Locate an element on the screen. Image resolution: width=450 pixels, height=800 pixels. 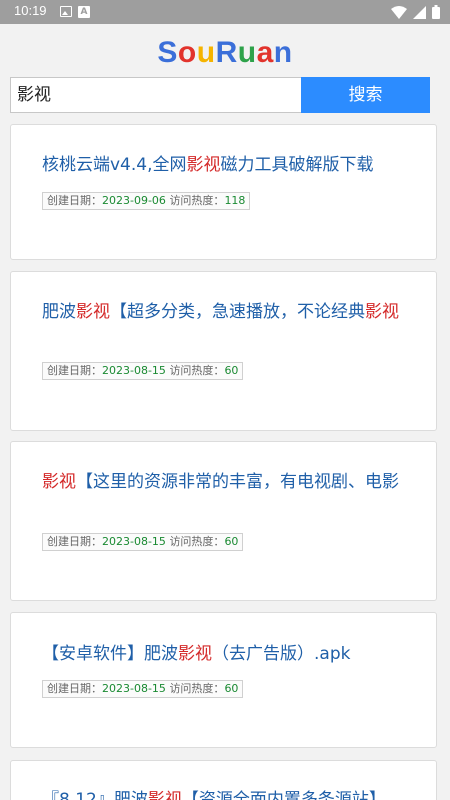
image-notification-icon is located at coordinates (66, 11).